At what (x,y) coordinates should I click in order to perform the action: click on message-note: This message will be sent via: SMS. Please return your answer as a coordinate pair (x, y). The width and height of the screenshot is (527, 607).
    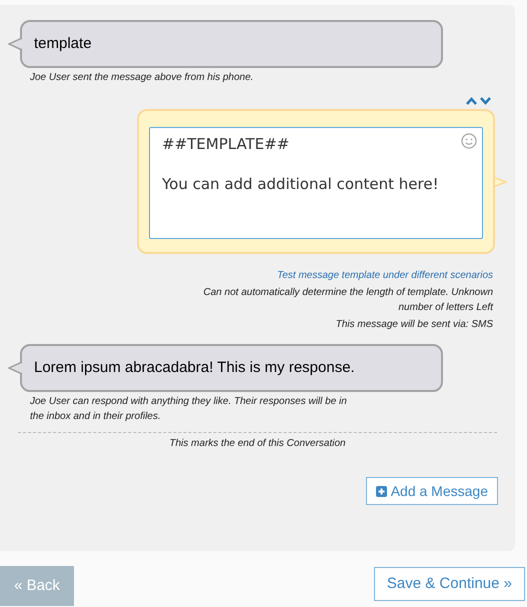
    Looking at the image, I should click on (413, 325).